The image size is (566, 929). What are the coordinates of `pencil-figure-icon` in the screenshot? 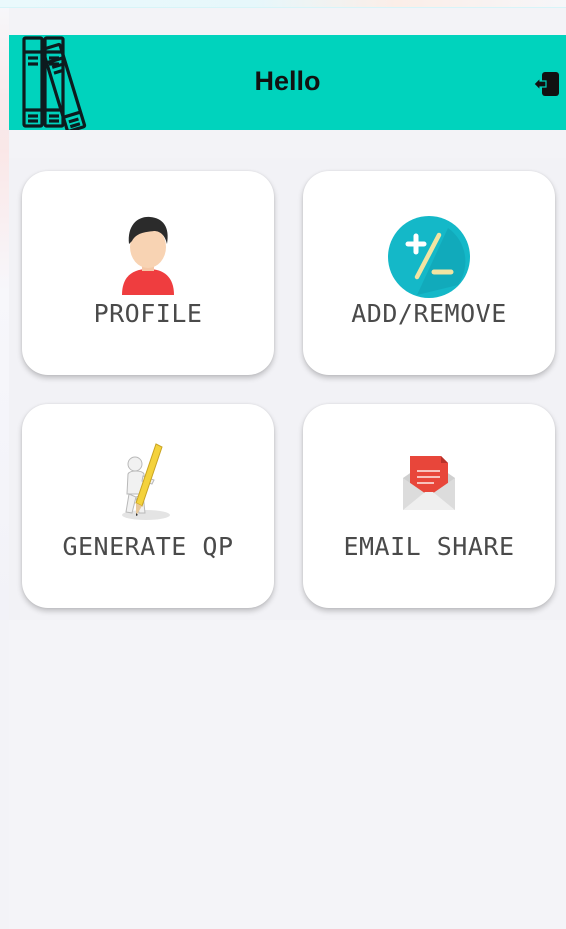 It's located at (146, 481).